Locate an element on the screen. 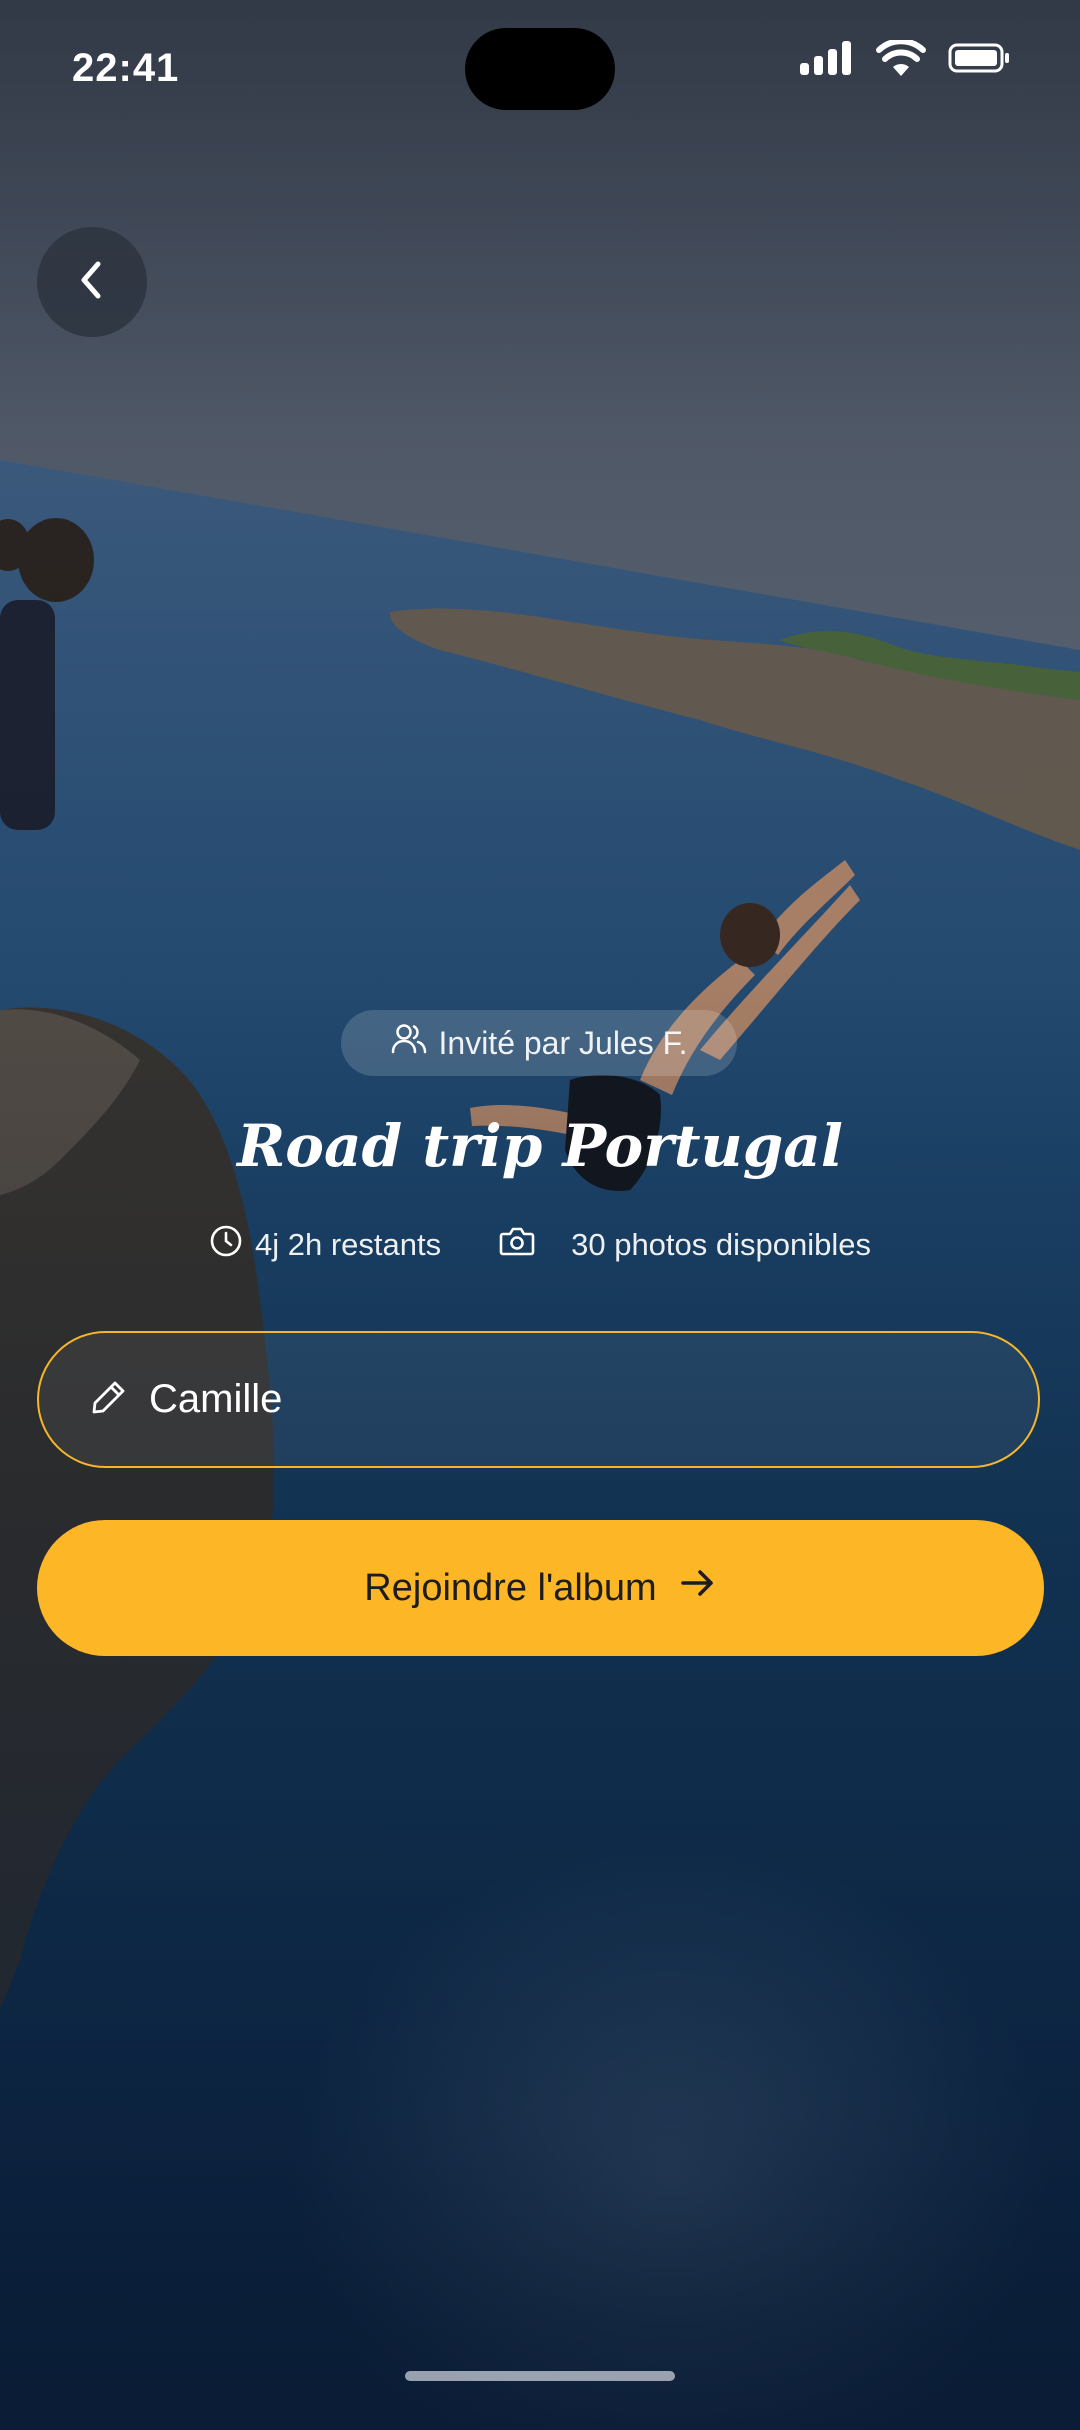 The height and width of the screenshot is (2430, 1080). status-time: 22:41 is located at coordinates (126, 68).